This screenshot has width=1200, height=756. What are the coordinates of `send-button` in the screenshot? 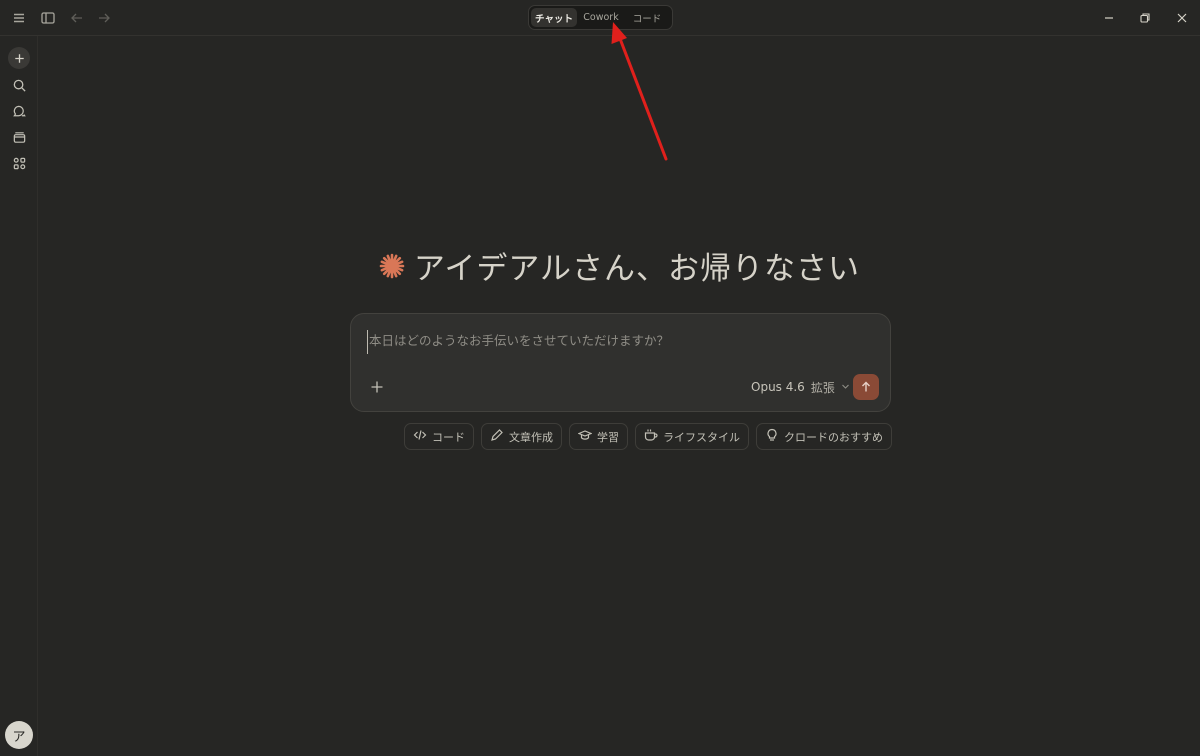 It's located at (866, 387).